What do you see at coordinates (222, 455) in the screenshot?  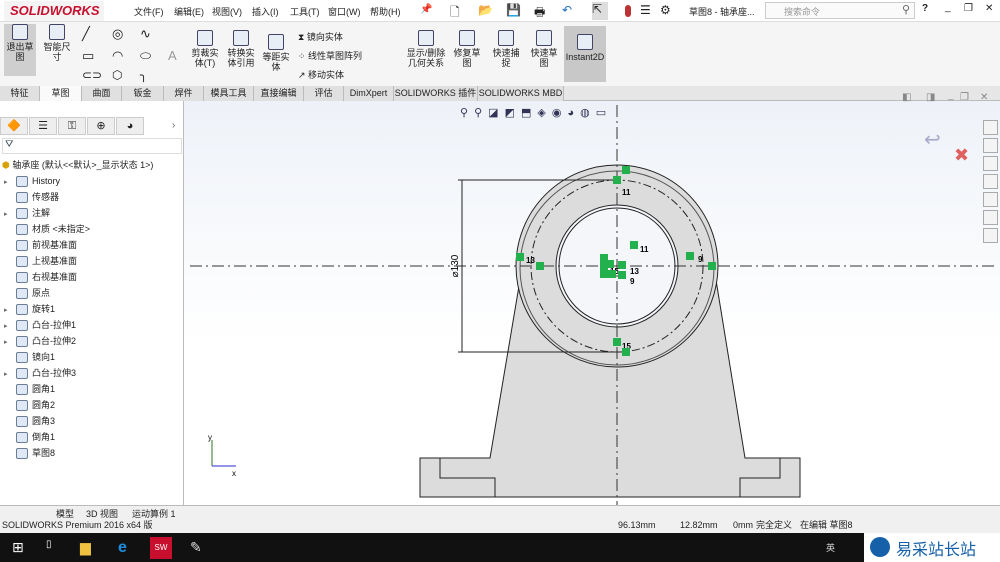 I see `origin-triad: yx` at bounding box center [222, 455].